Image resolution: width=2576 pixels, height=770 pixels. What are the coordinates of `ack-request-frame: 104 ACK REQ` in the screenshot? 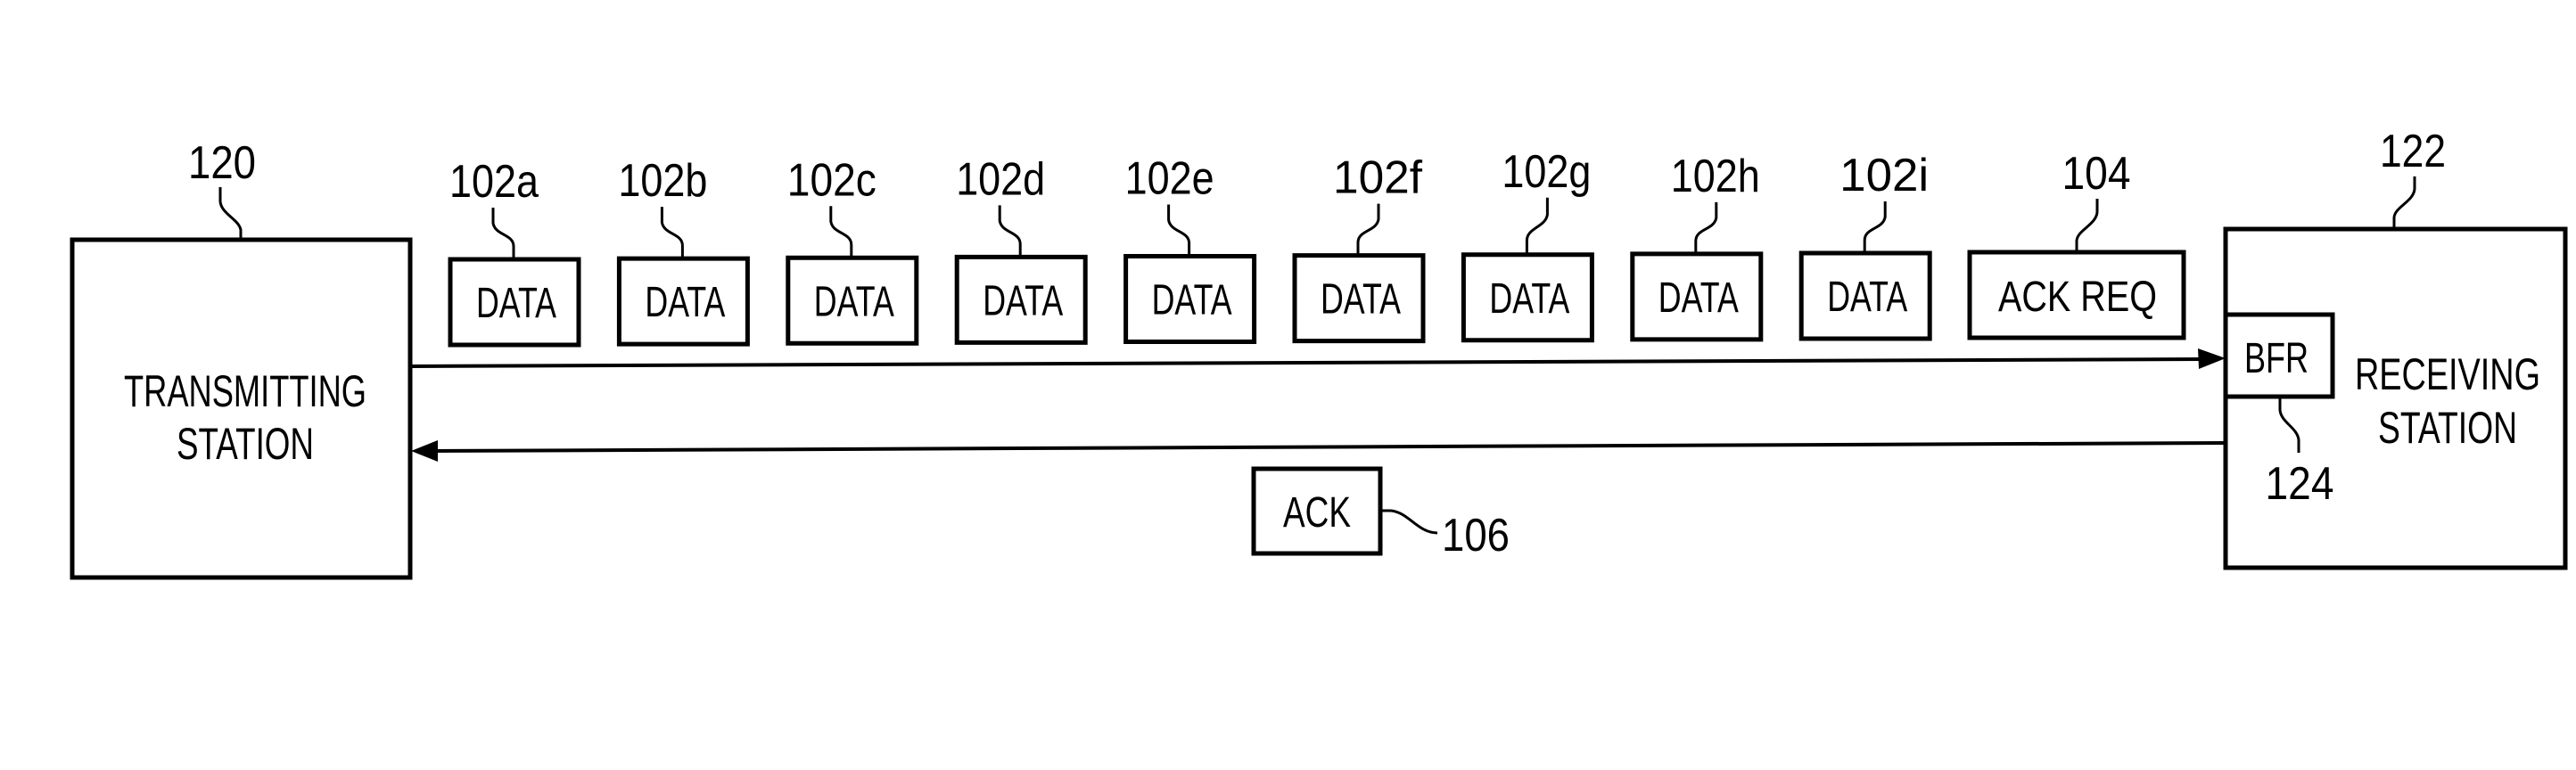 It's located at (2076, 244).